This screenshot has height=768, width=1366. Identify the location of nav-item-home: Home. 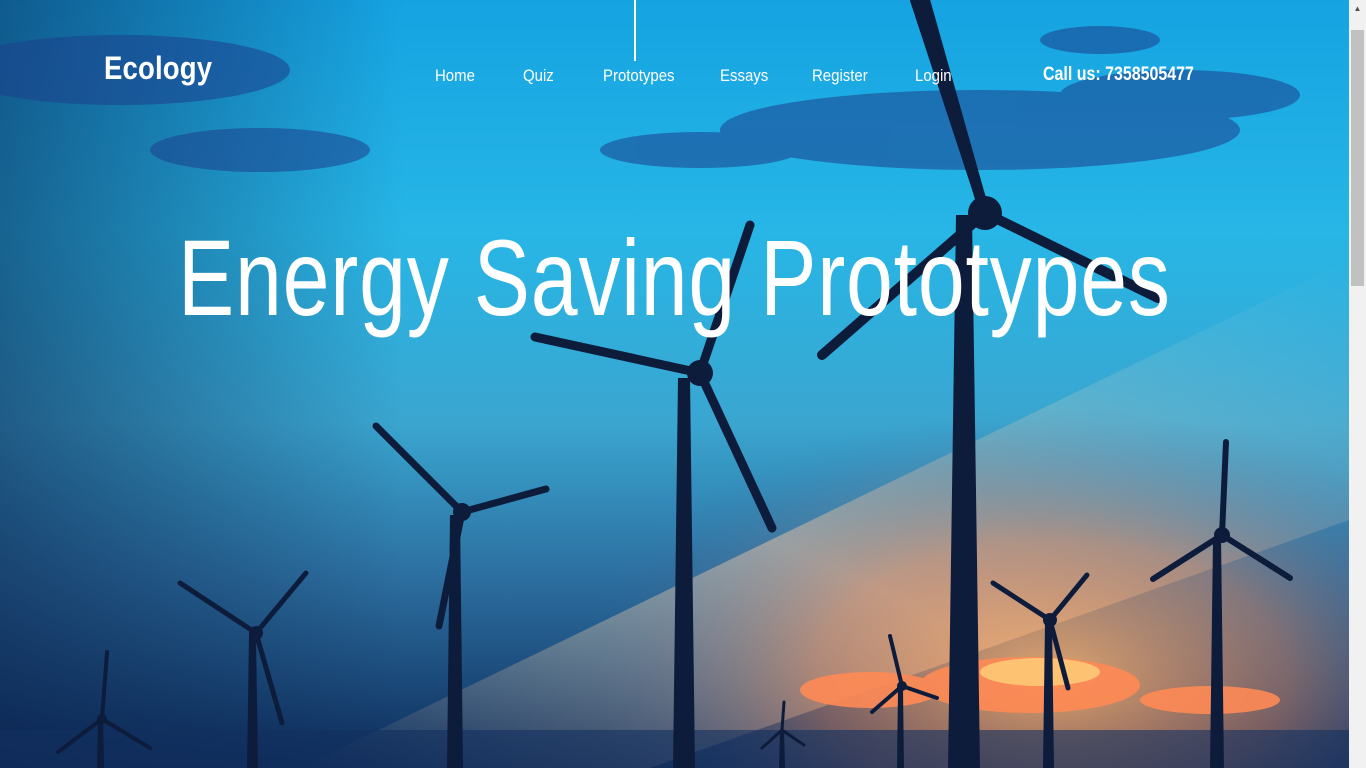
(455, 76).